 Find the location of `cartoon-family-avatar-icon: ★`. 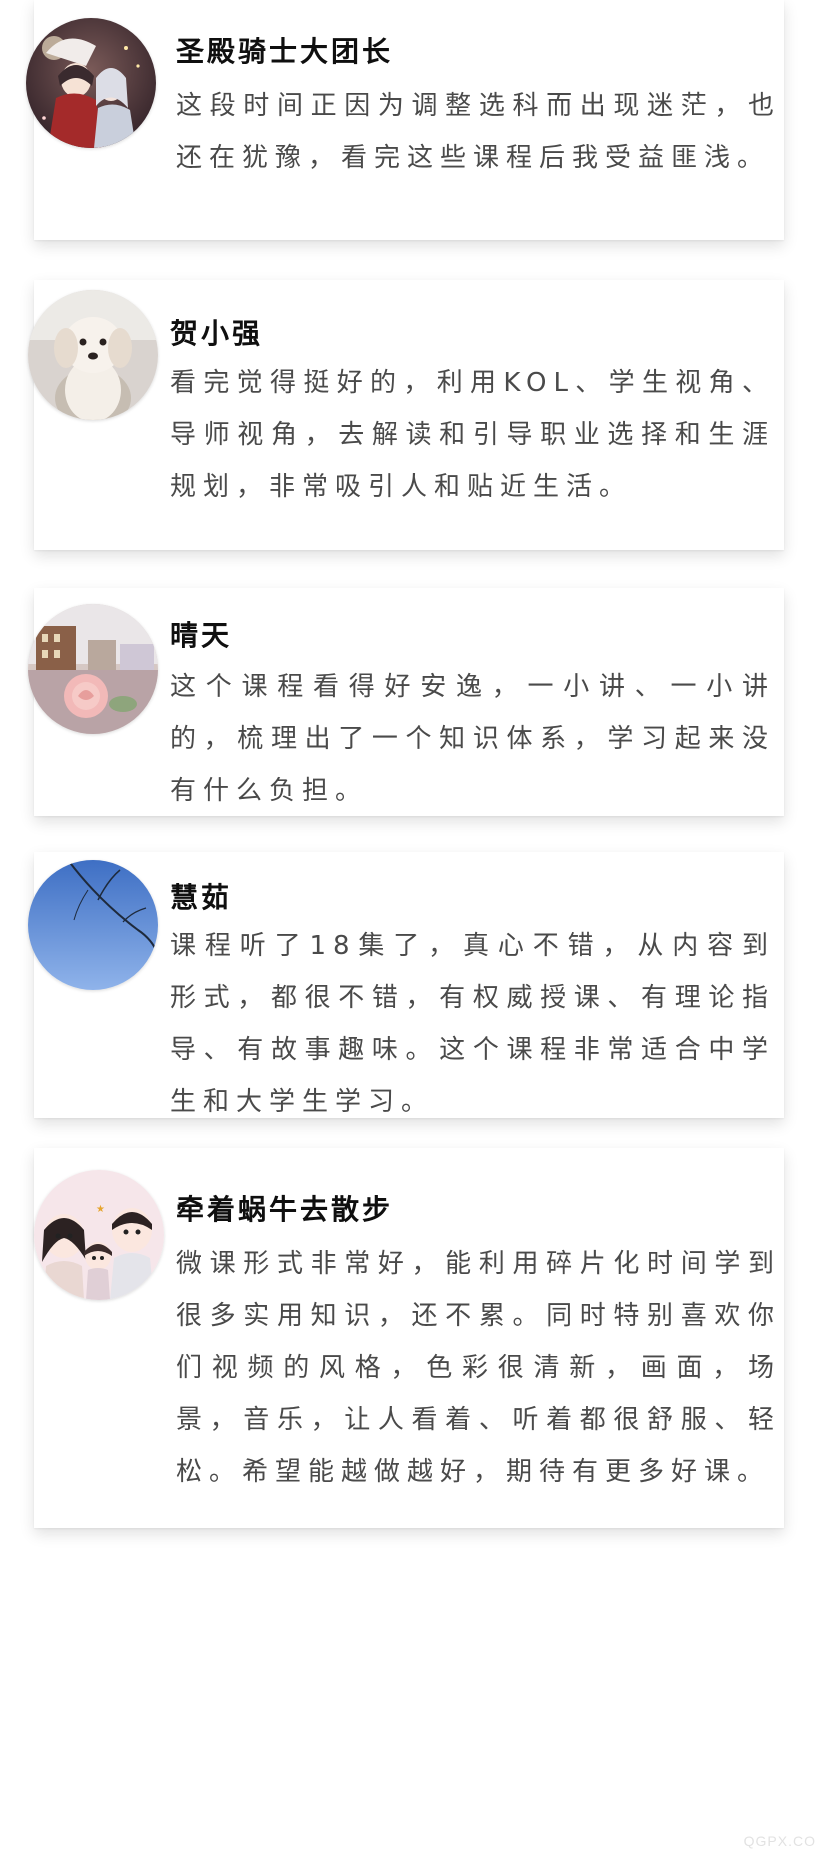

cartoon-family-avatar-icon: ★ is located at coordinates (99, 1235).